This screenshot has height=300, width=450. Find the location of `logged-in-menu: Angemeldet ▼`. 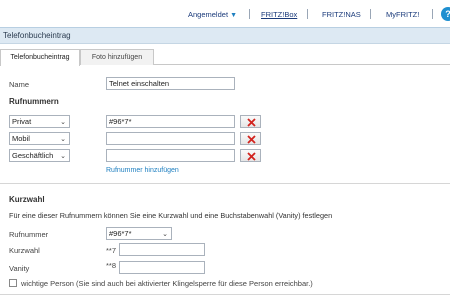

logged-in-menu: Angemeldet ▼ is located at coordinates (212, 14).